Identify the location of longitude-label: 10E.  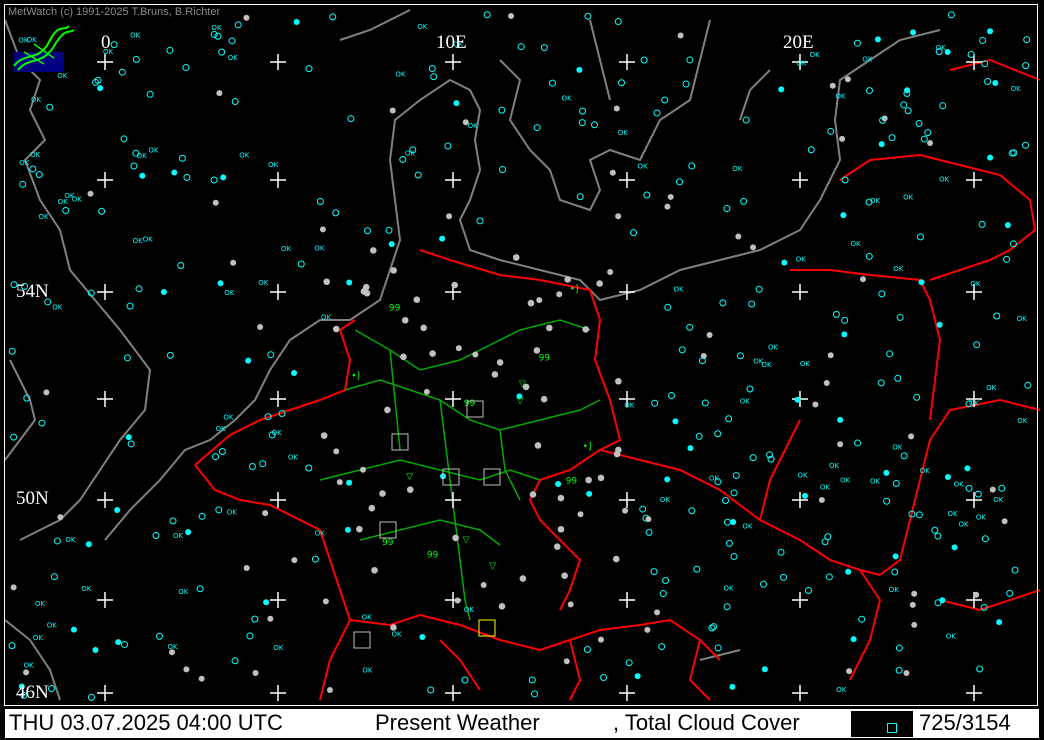
(451, 42).